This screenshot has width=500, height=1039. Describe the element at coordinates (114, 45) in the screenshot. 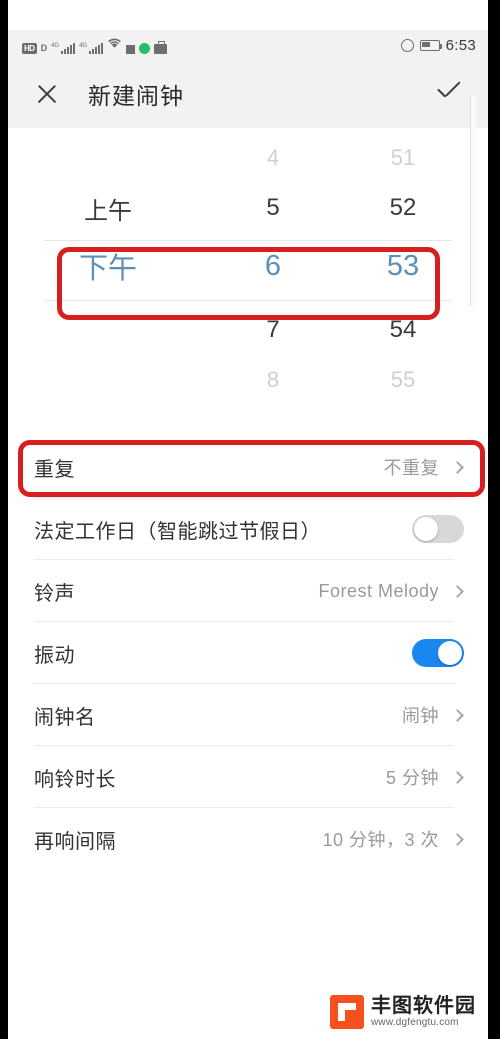

I see `wifi-icon` at that location.